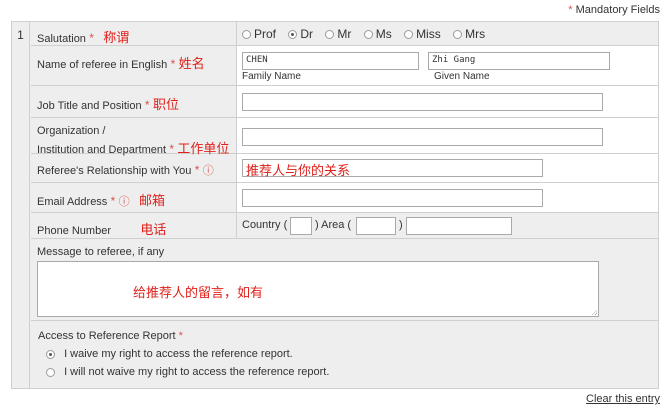  I want to click on name-label-cell: Name of referee in English * 姓名, so click(133, 65).